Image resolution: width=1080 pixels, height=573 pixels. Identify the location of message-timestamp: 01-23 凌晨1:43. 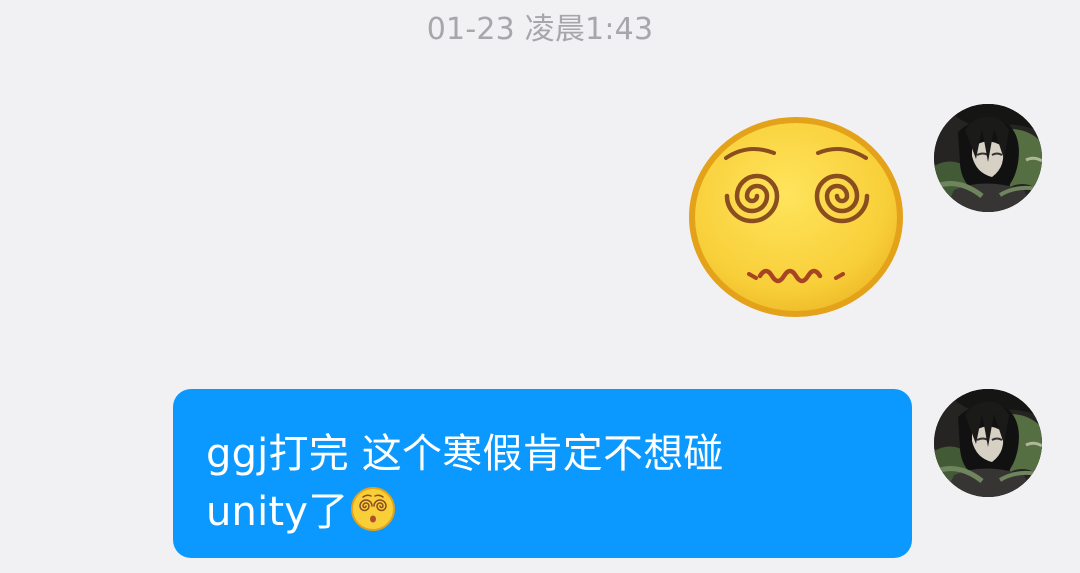
(540, 29).